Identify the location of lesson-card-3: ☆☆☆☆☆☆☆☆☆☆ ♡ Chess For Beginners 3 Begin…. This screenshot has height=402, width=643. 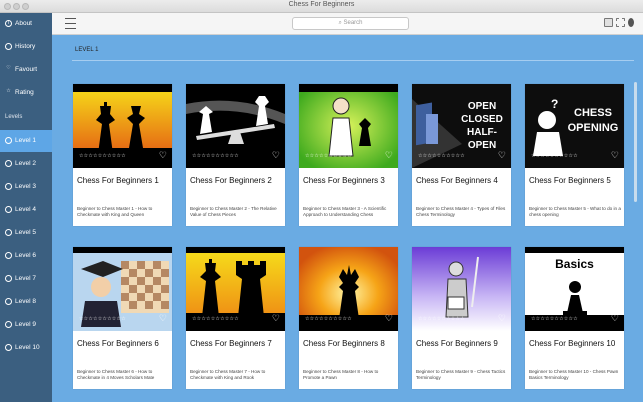
(348, 155).